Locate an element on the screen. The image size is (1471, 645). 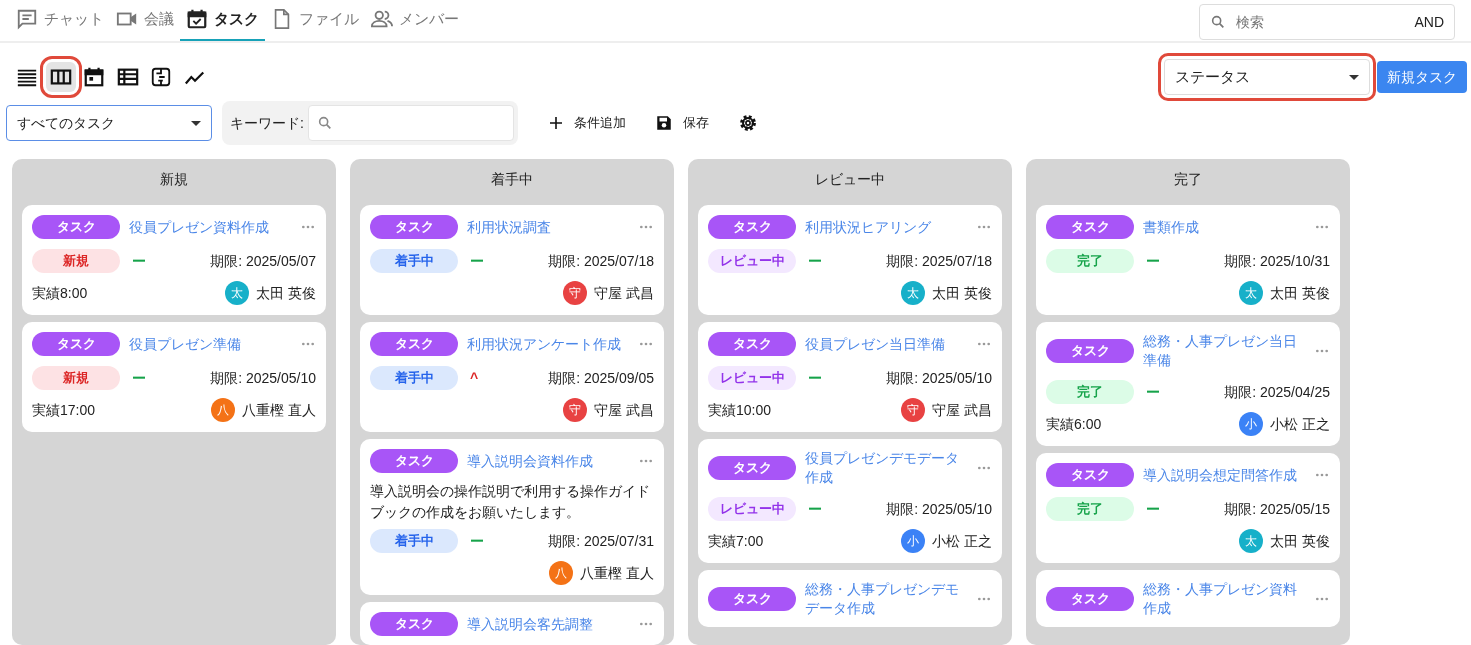
actual-time: 実績10:00 is located at coordinates (740, 410).